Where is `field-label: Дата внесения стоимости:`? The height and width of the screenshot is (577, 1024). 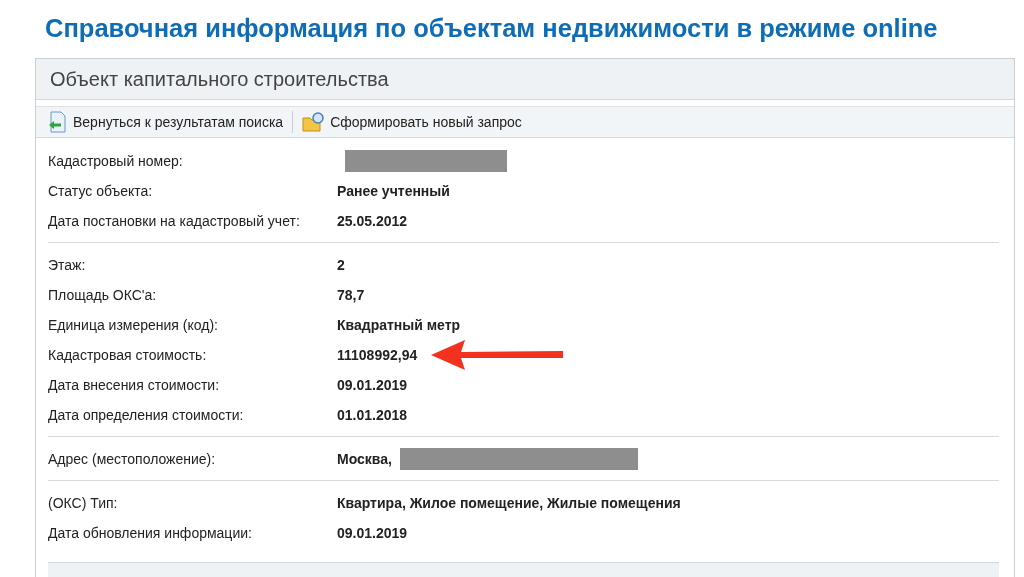
field-label: Дата внесения стоимости: is located at coordinates (134, 385).